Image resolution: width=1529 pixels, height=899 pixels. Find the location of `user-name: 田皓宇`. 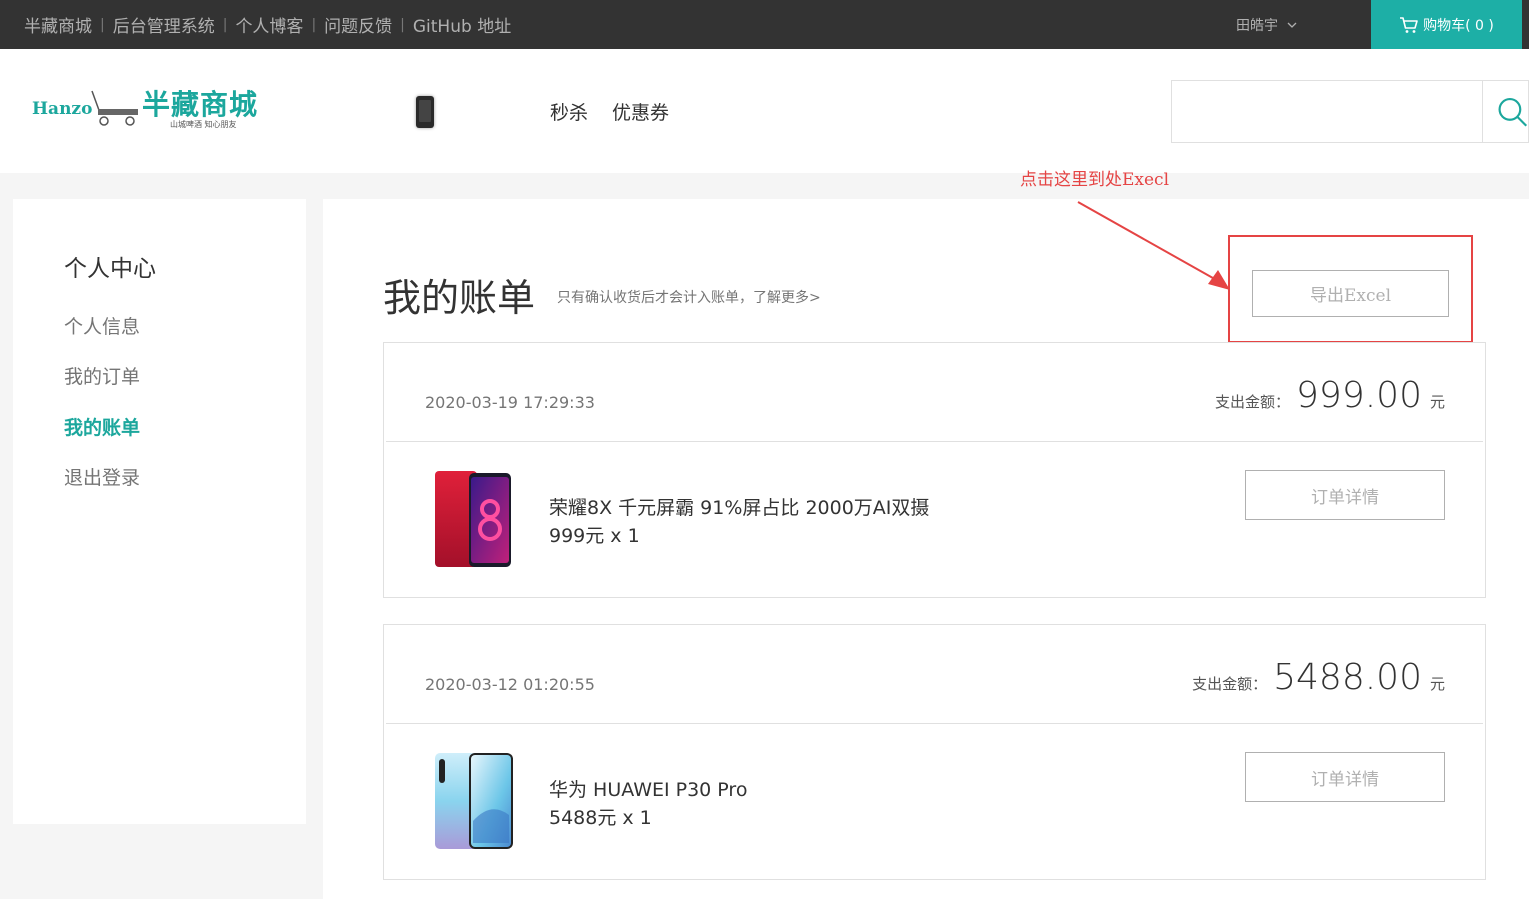

user-name: 田皓宇 is located at coordinates (1257, 25).